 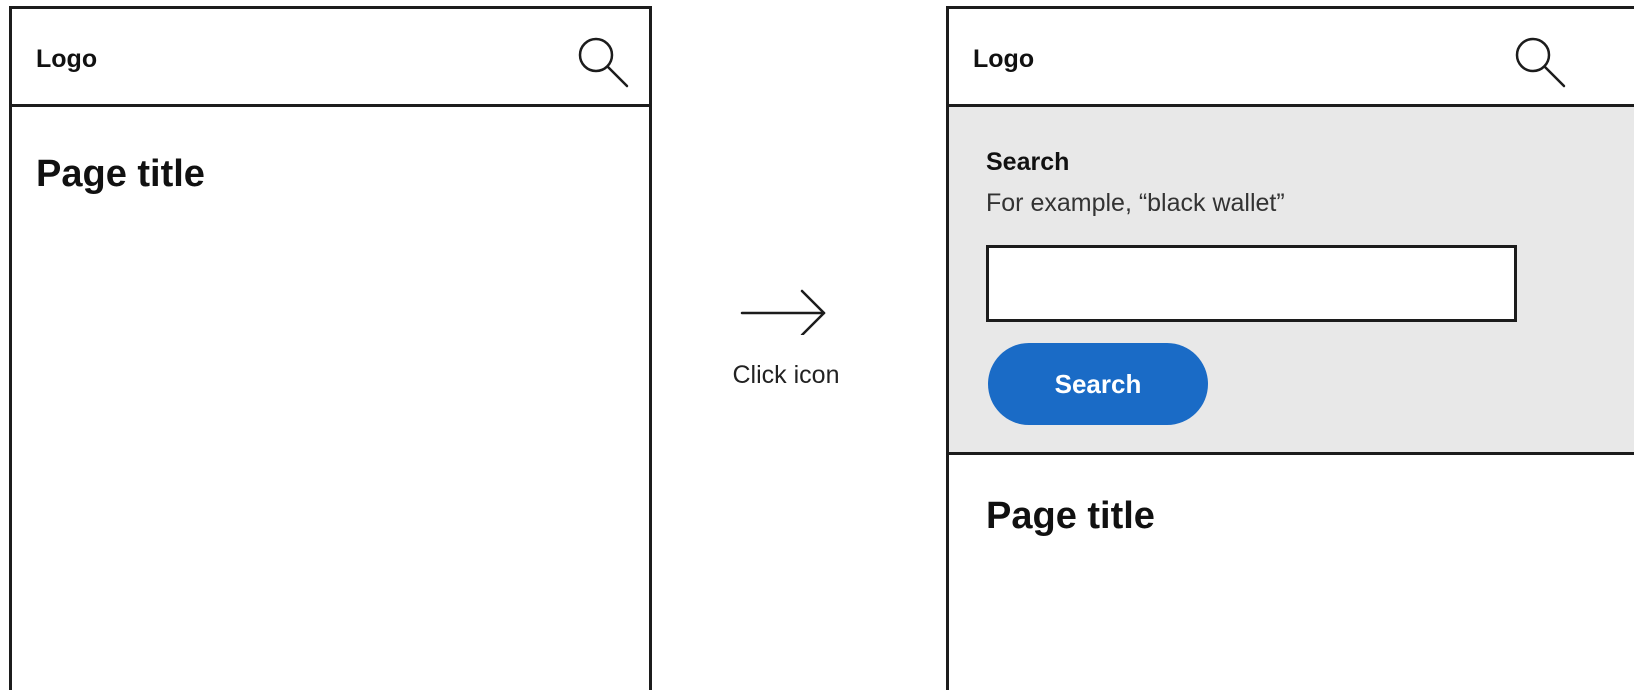 What do you see at coordinates (1098, 384) in the screenshot?
I see `search-button: Search` at bounding box center [1098, 384].